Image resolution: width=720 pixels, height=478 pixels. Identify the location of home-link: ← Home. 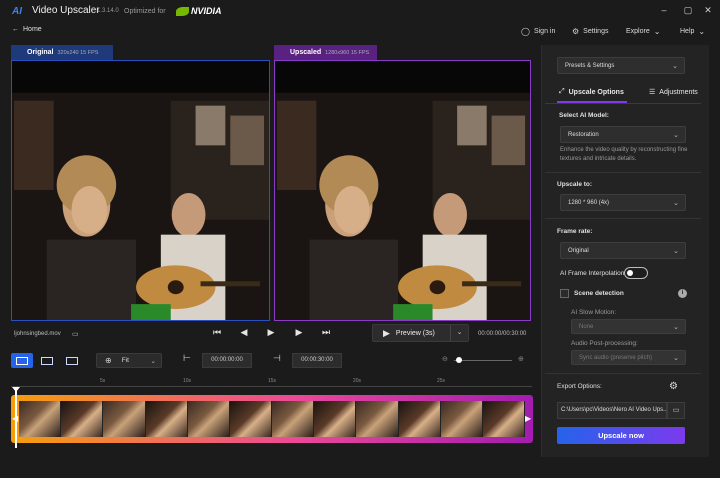
(27, 29).